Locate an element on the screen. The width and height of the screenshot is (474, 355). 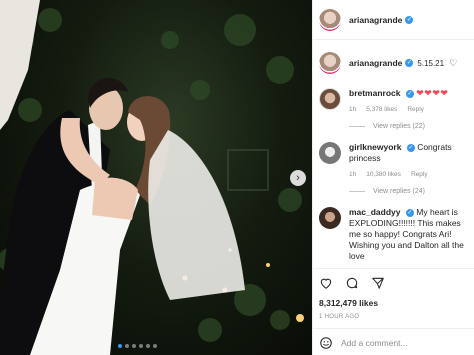
likes-count: 8,312,479 likes is located at coordinates (393, 303).